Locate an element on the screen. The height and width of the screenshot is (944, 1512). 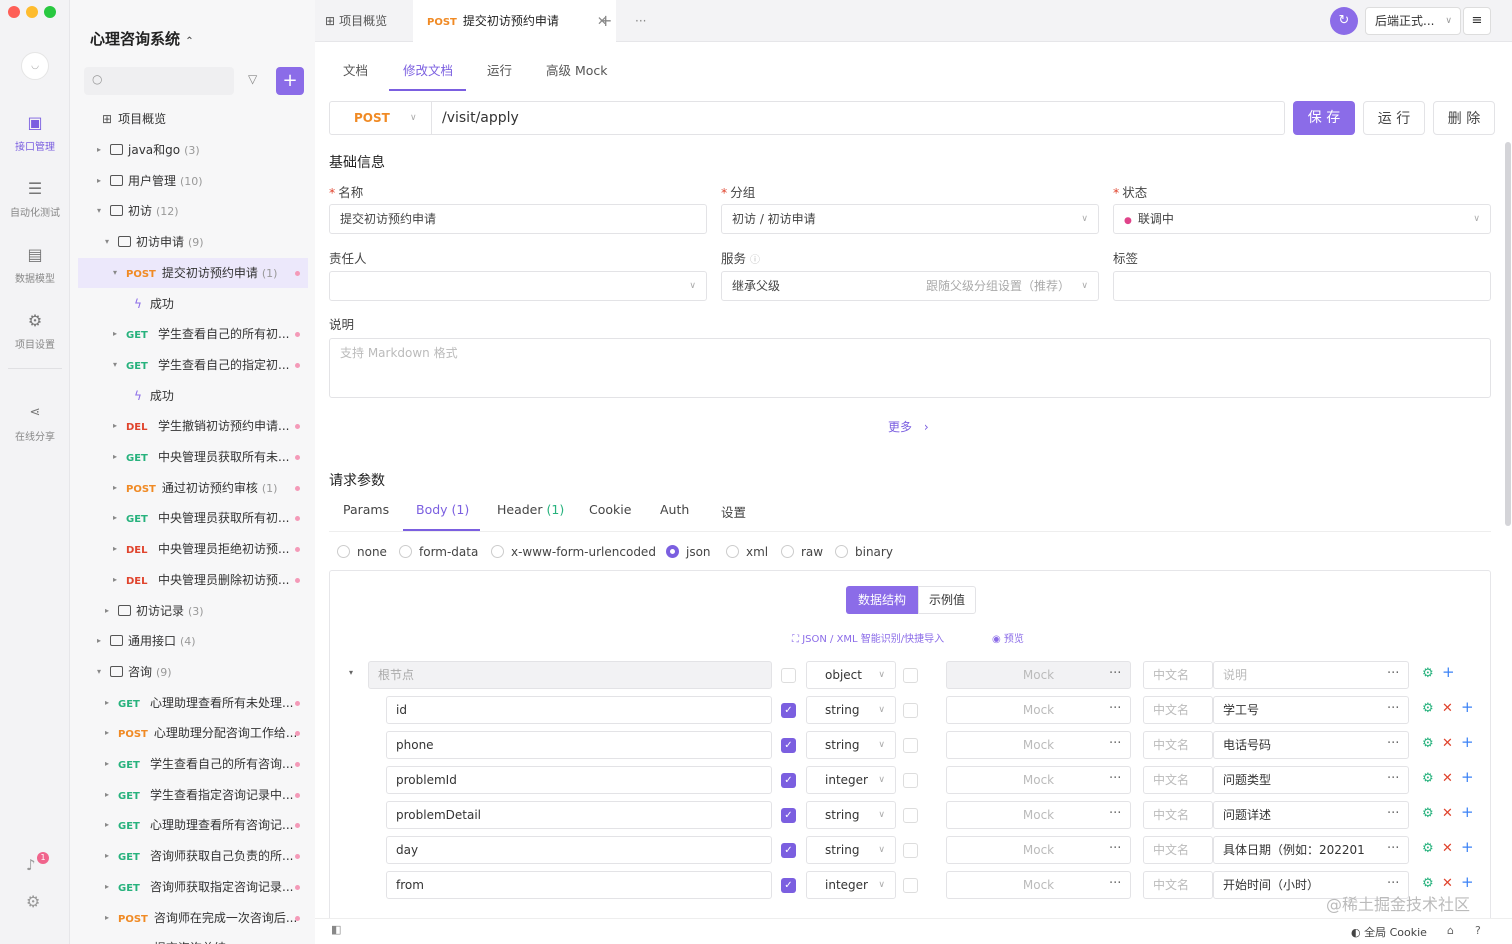
tree-node: ▾ 咨询 (9) is located at coordinates (134, 672).